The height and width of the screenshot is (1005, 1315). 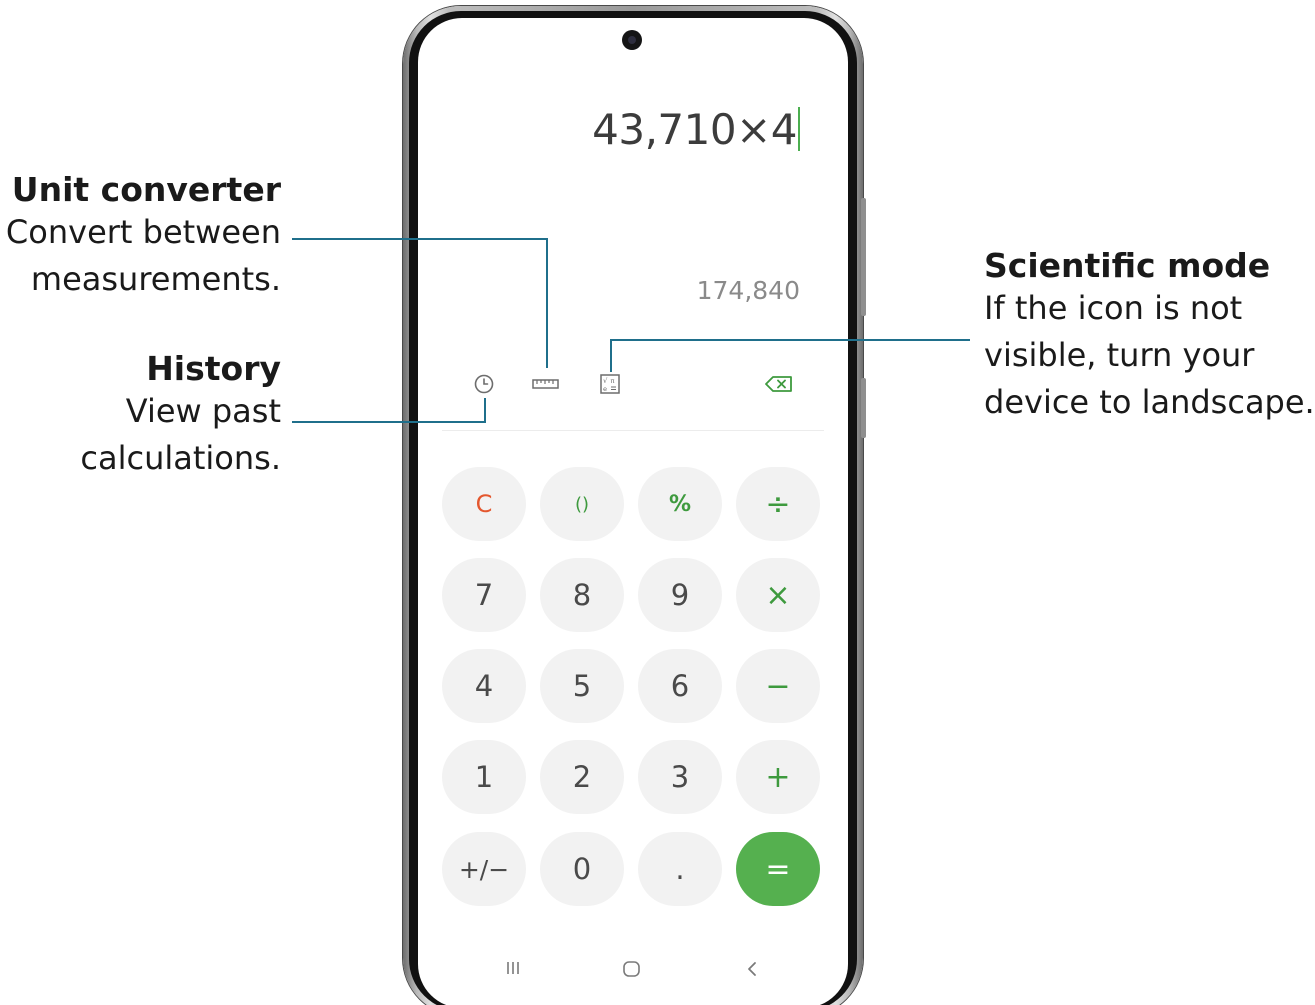 I want to click on power-button, so click(x=863, y=408).